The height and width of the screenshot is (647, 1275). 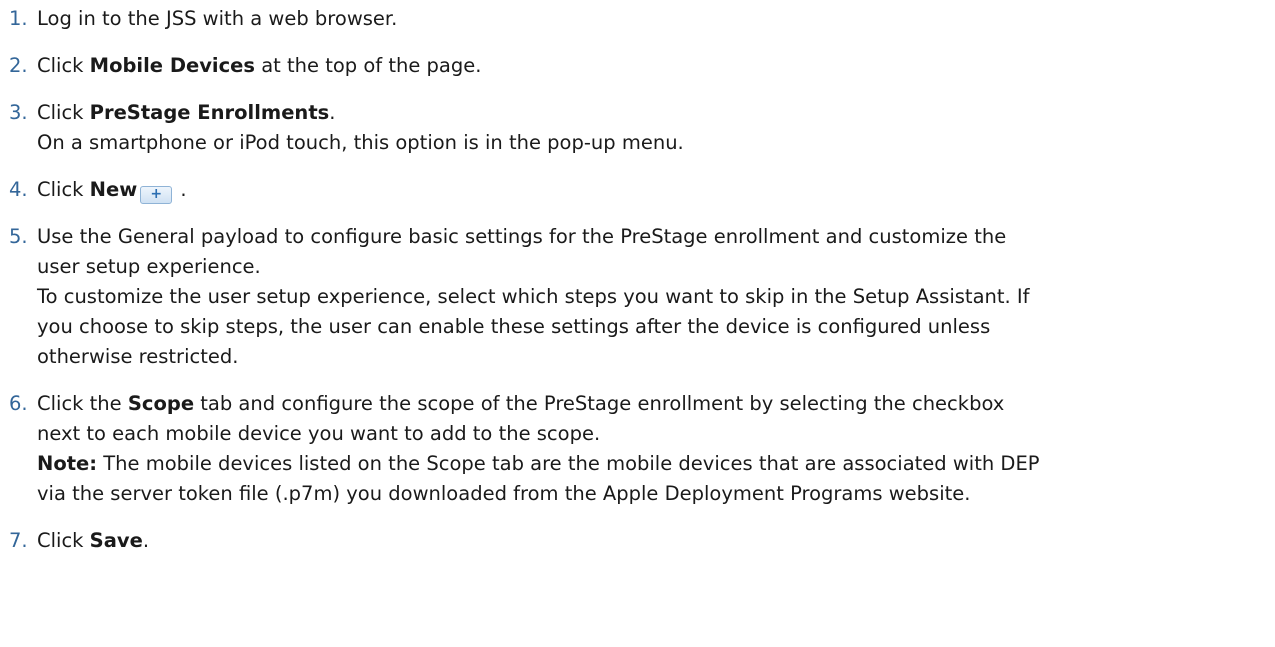 I want to click on step-subtext-line-3: otherwise restricted., so click(x=138, y=356).